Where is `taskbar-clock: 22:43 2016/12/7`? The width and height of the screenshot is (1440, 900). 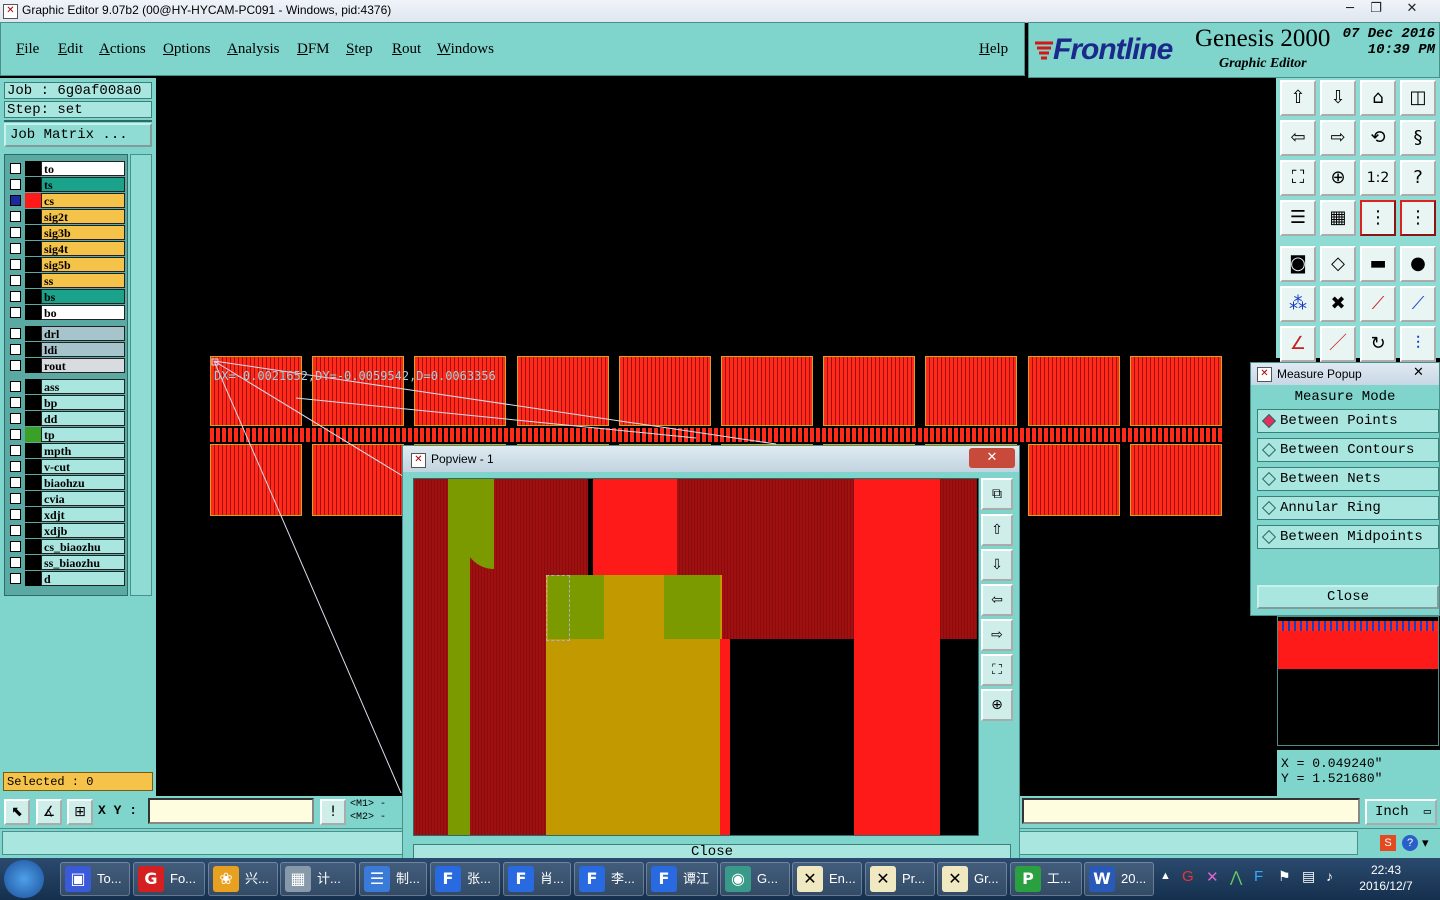
taskbar-clock: 22:43 2016/12/7 is located at coordinates (1386, 878).